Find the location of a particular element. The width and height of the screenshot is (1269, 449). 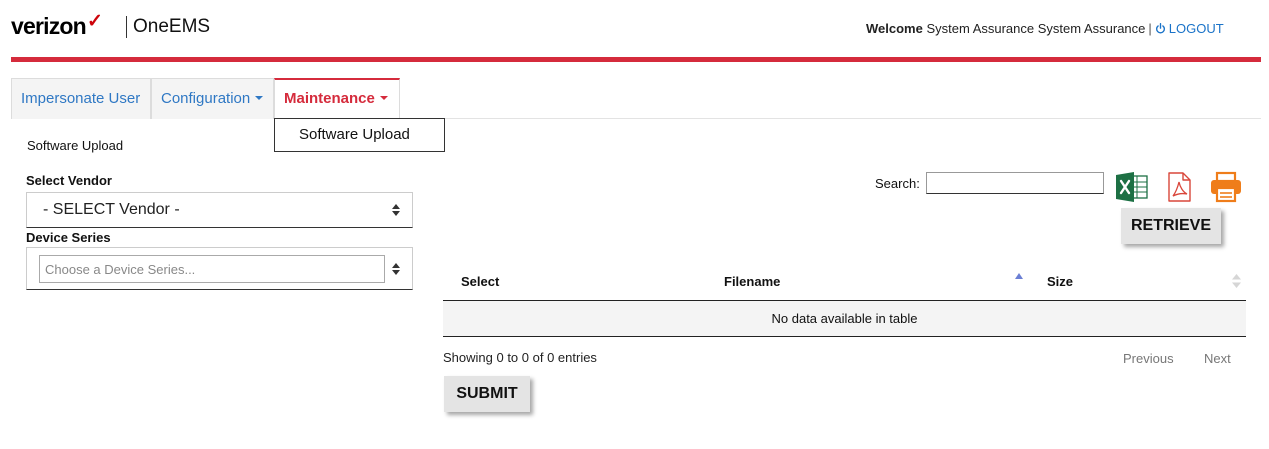

user-name: System Assurance System Assurance is located at coordinates (1036, 28).